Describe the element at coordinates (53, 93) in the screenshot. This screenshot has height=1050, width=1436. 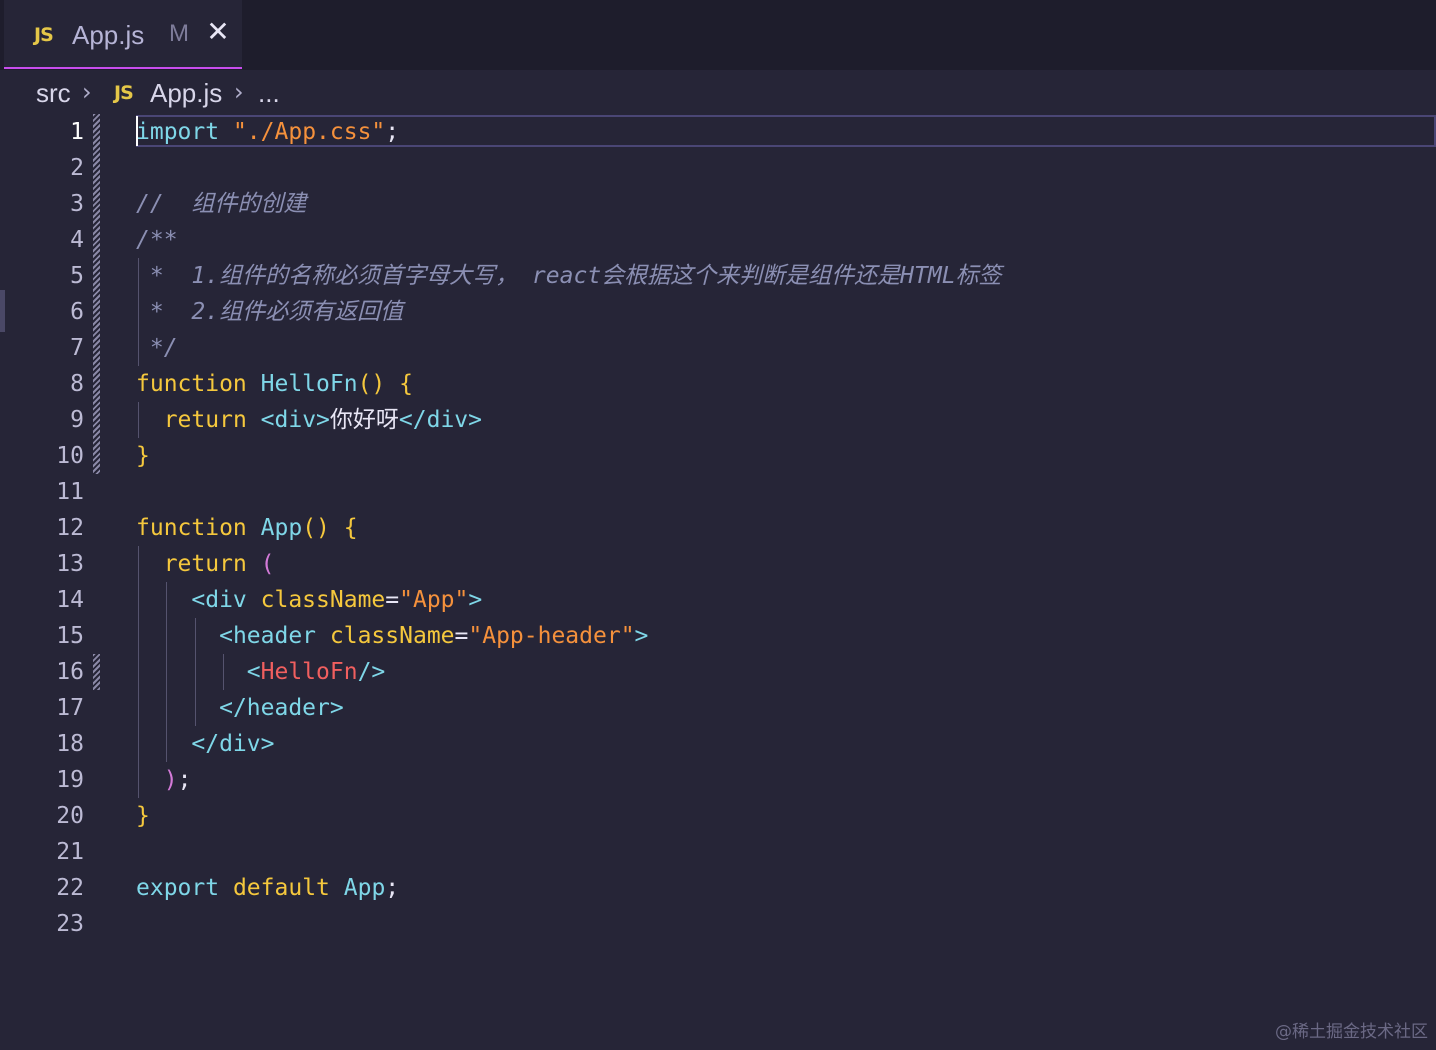
I see `breadcrumb-folder: src` at that location.